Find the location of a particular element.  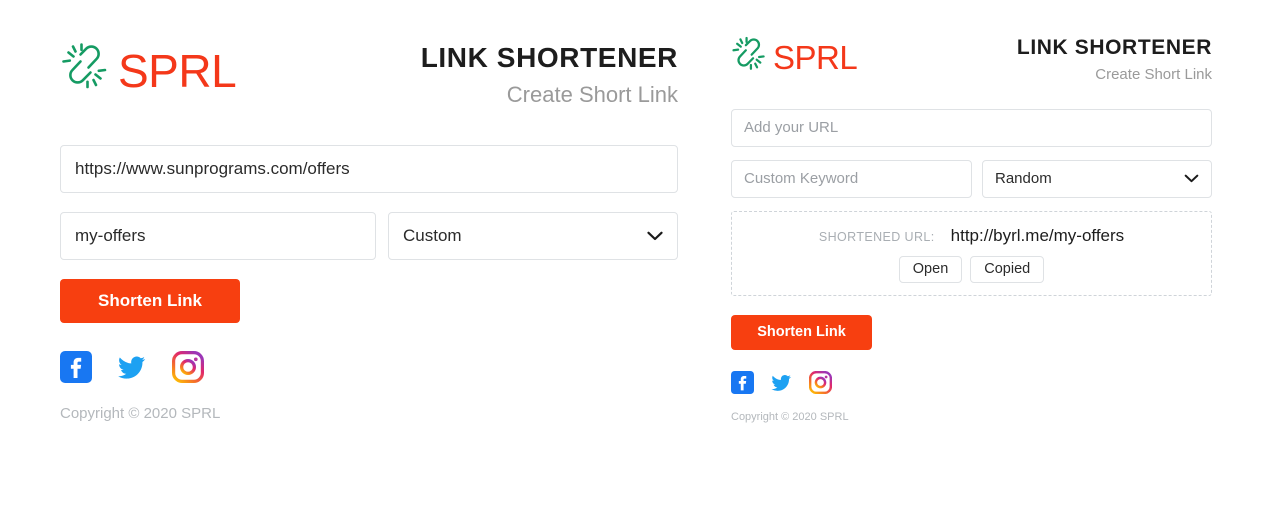

left-second-row: my-offers Custom is located at coordinates (369, 235).